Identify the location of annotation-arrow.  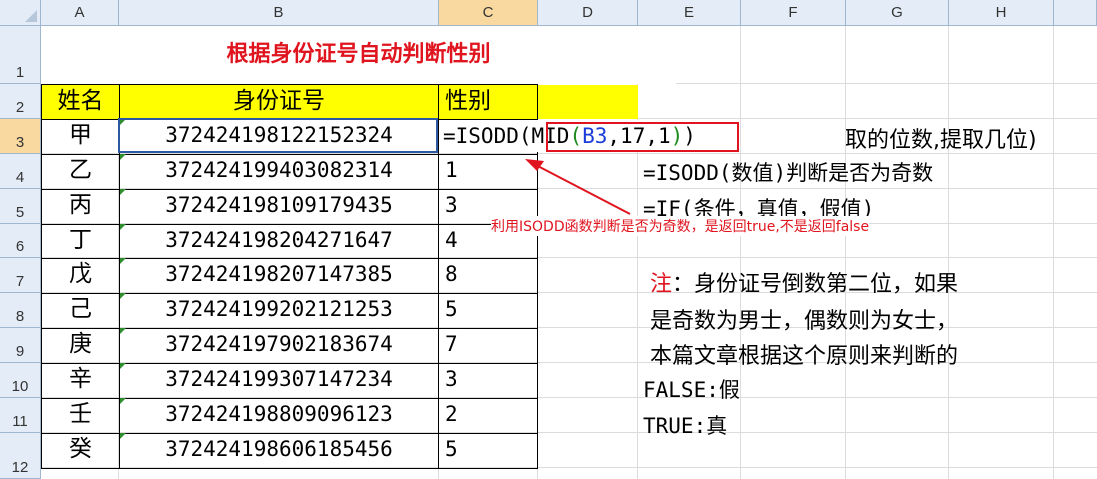
(578, 187).